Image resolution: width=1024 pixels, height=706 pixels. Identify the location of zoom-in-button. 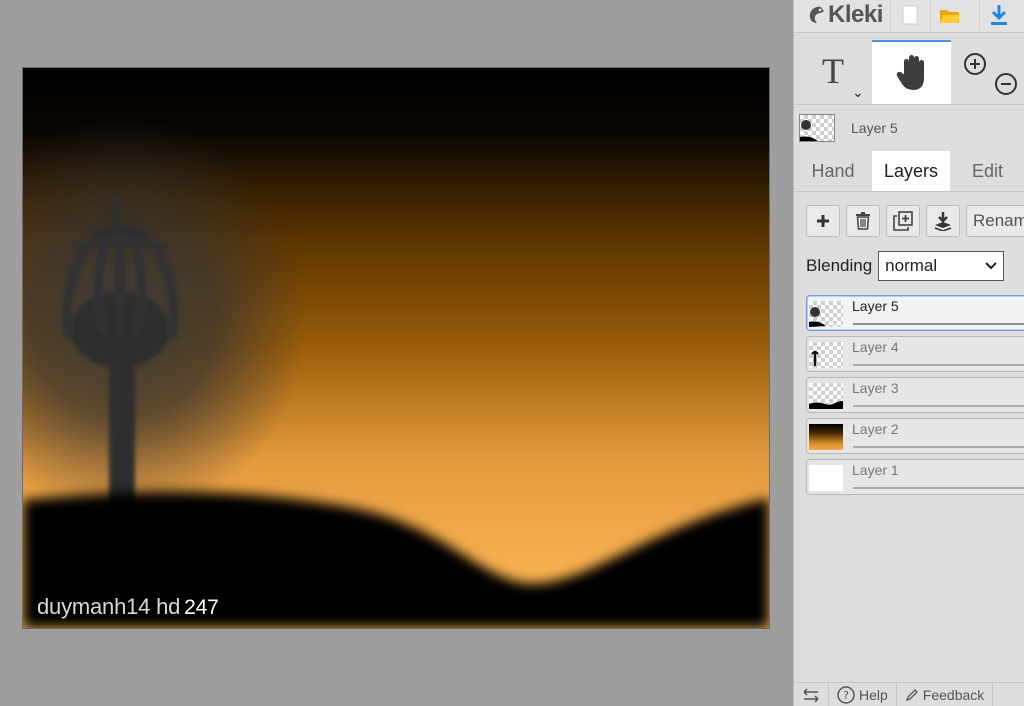
(975, 64).